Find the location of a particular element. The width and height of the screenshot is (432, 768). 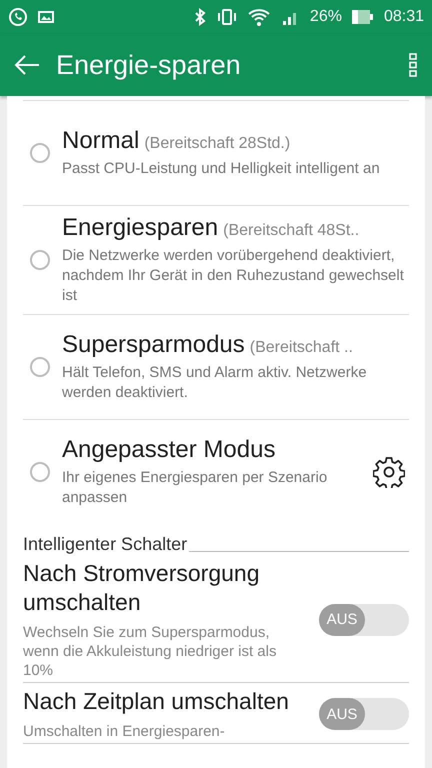

bluetooth-icon is located at coordinates (200, 17).